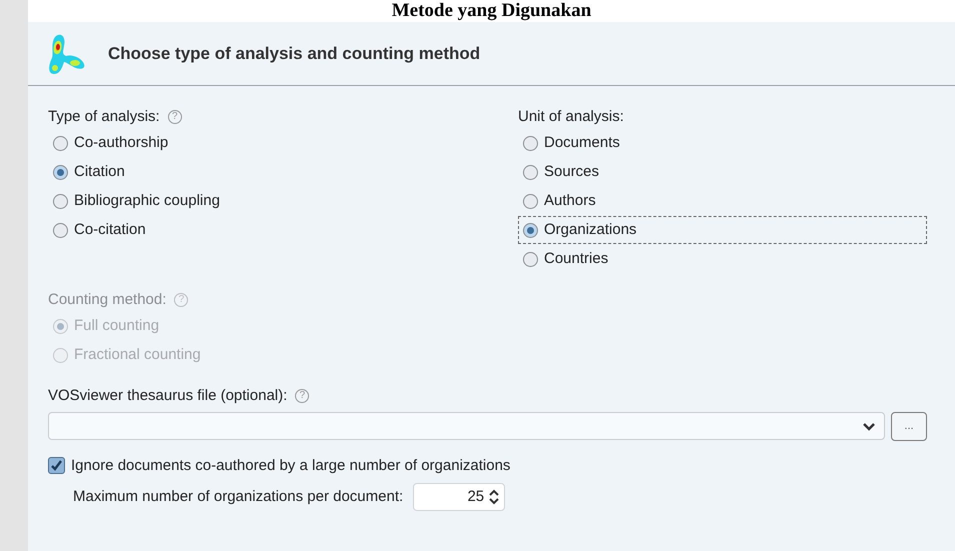 This screenshot has width=955, height=551. What do you see at coordinates (869, 426) in the screenshot?
I see `chevron-down-icon` at bounding box center [869, 426].